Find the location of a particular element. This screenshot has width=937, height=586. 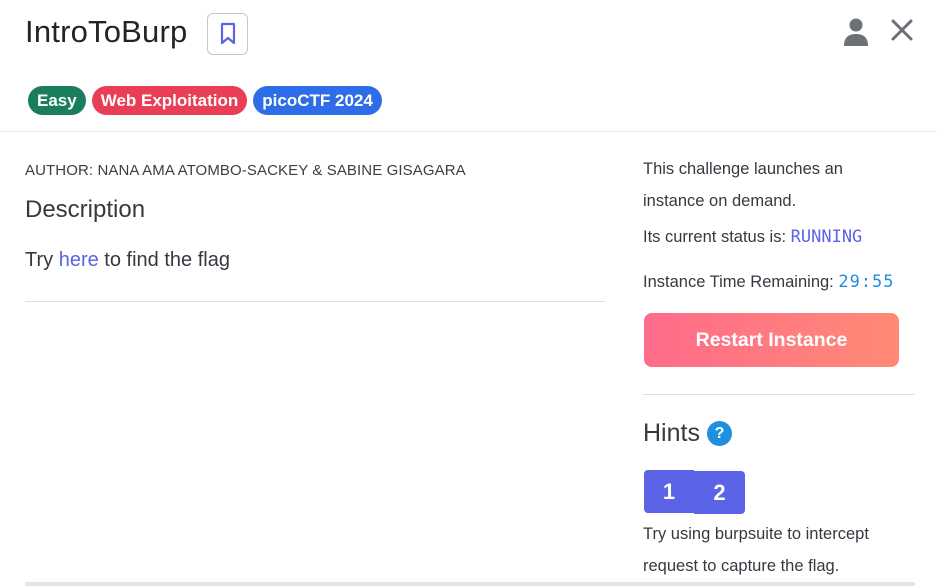

bookmark-icon is located at coordinates (227, 33).